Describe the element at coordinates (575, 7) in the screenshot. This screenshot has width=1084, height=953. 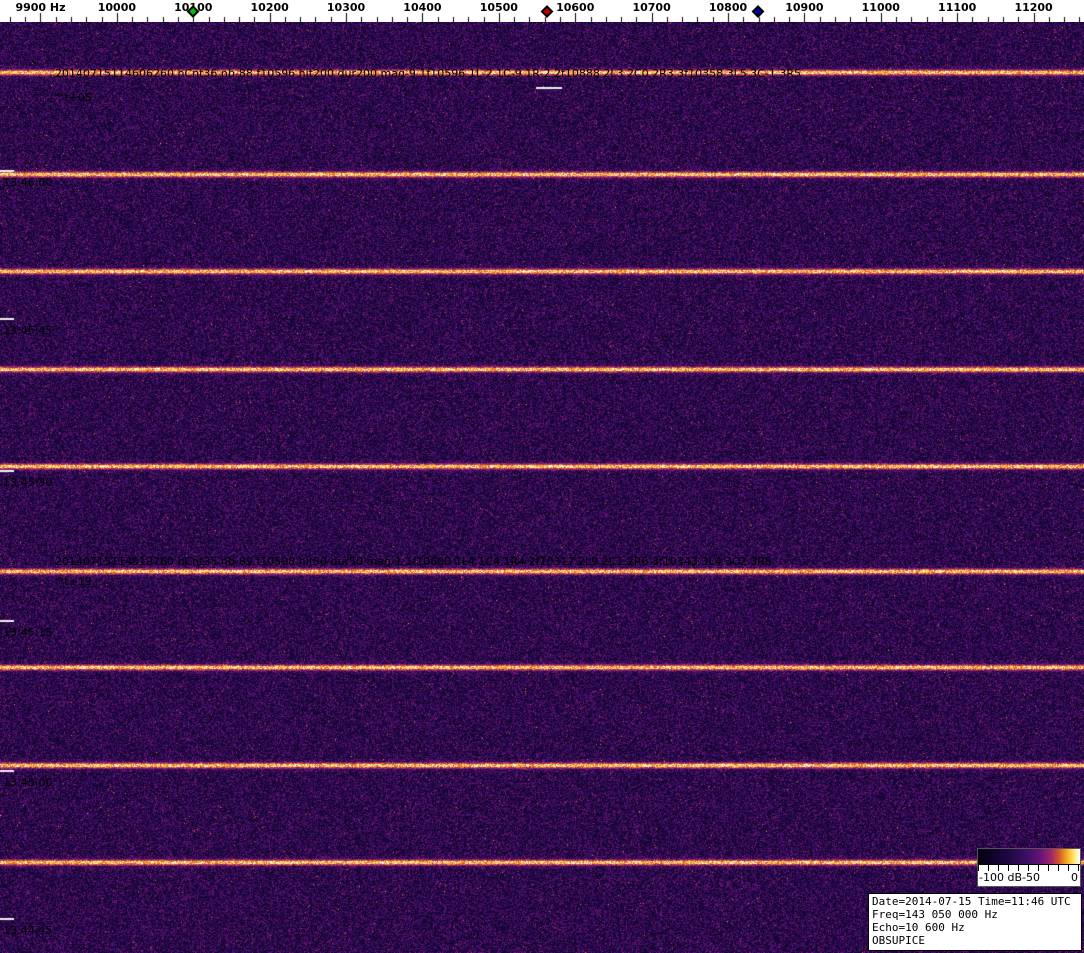
I see `freq-tick-label: 10600` at that location.